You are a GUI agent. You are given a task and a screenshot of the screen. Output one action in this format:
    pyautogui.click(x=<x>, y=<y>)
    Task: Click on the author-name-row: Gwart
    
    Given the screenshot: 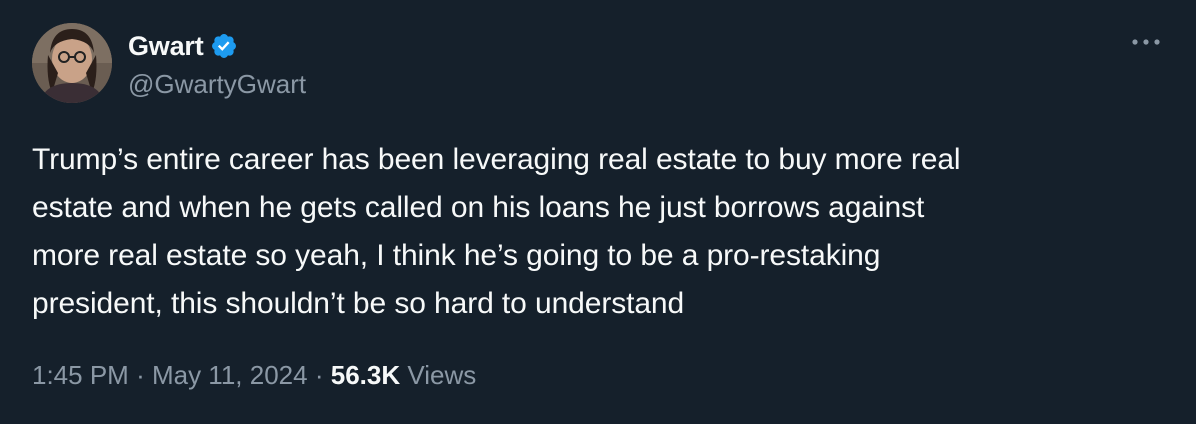 What is the action you would take?
    pyautogui.click(x=183, y=46)
    